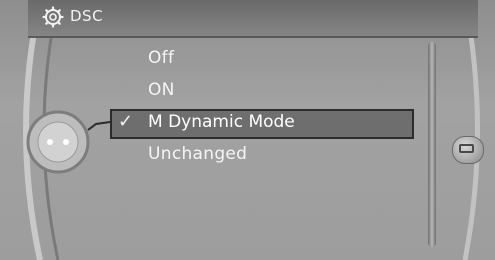  I want to click on page-title: DSC, so click(87, 16).